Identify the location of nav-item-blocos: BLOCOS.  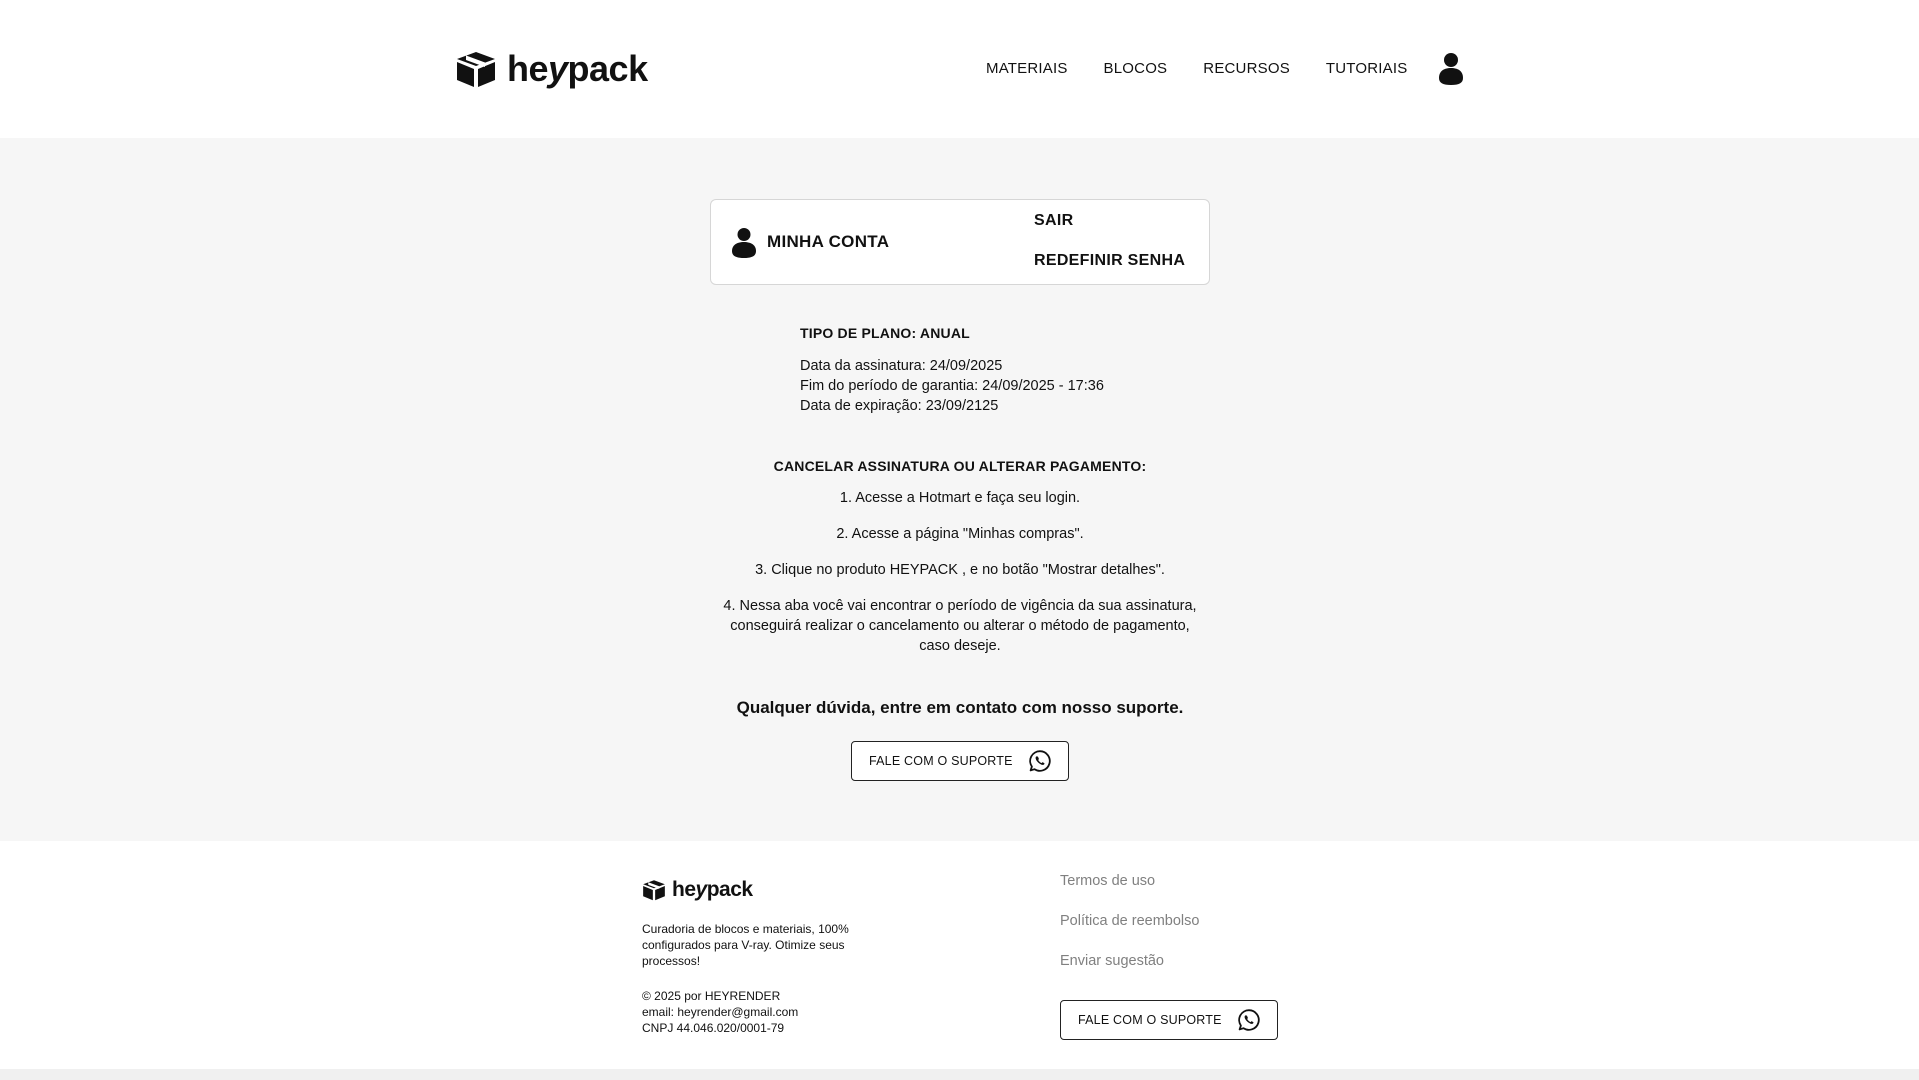
(1136, 68).